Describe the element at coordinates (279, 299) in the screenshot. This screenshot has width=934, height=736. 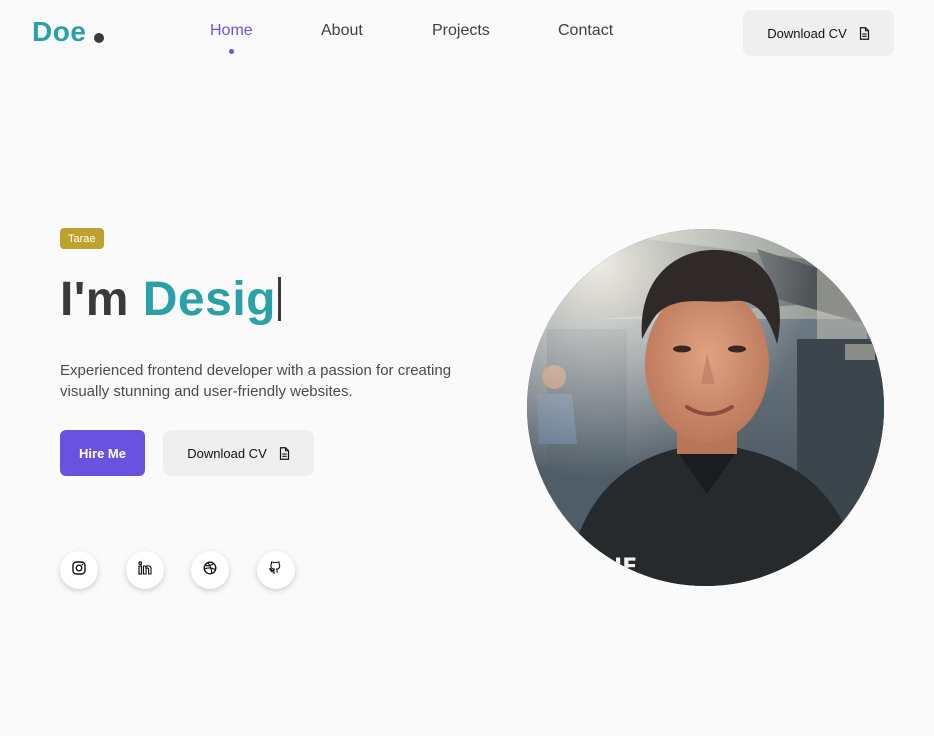
I see `typing-caret` at that location.